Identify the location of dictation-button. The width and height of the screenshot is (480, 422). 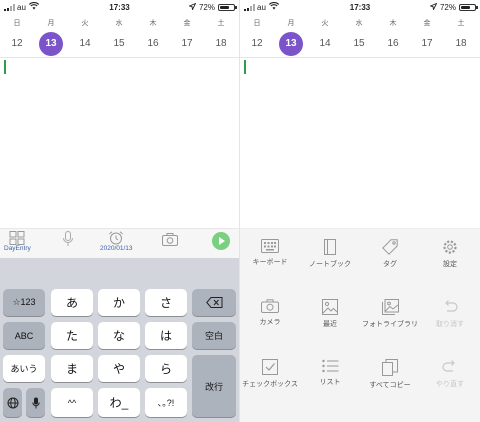
(68, 239).